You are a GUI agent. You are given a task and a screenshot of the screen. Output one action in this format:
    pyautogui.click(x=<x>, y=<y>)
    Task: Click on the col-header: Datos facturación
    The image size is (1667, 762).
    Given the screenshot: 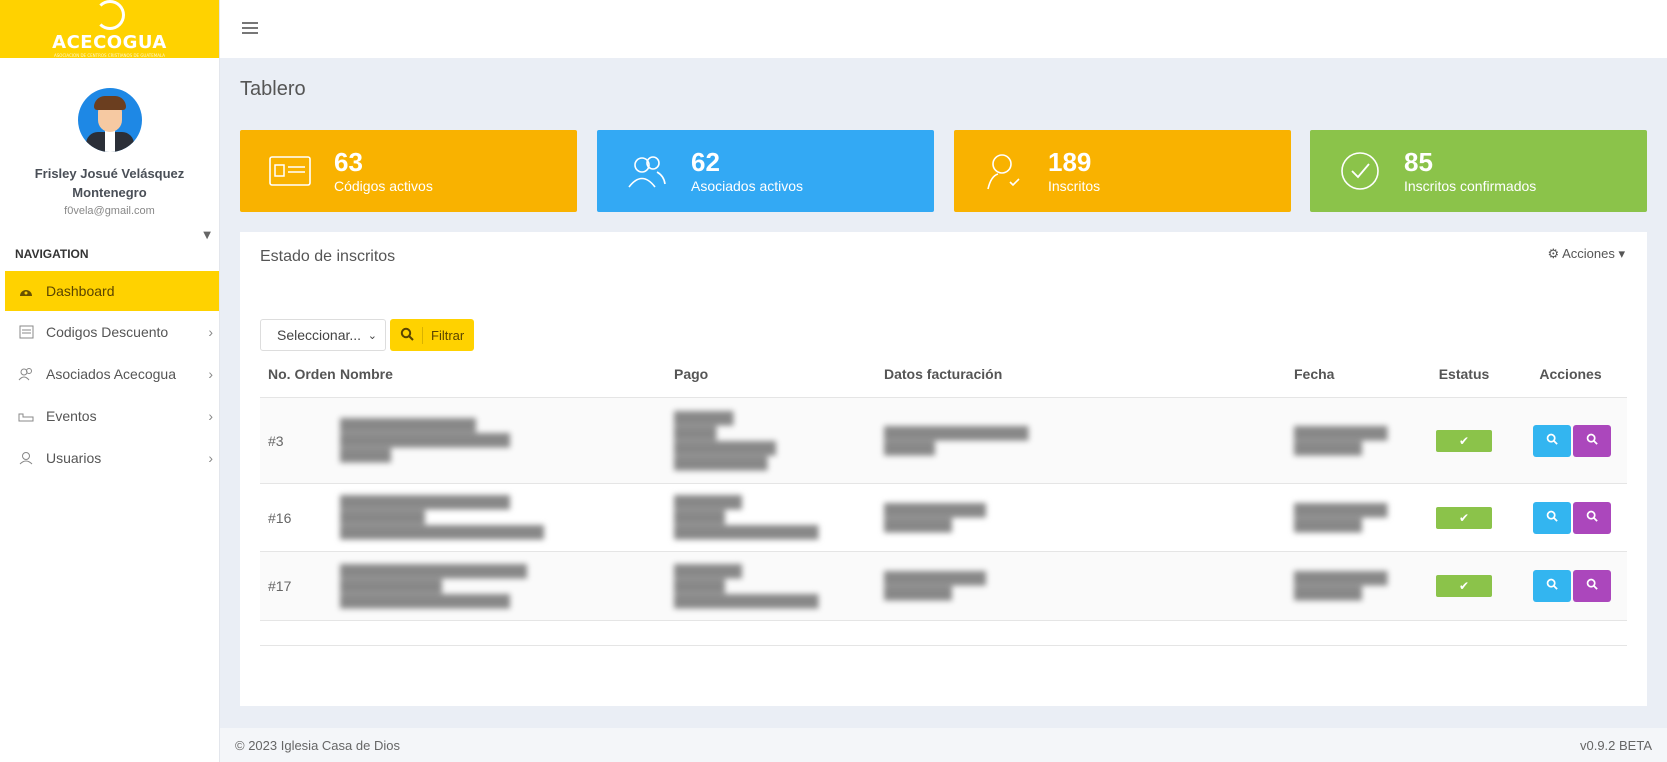 What is the action you would take?
    pyautogui.click(x=943, y=373)
    